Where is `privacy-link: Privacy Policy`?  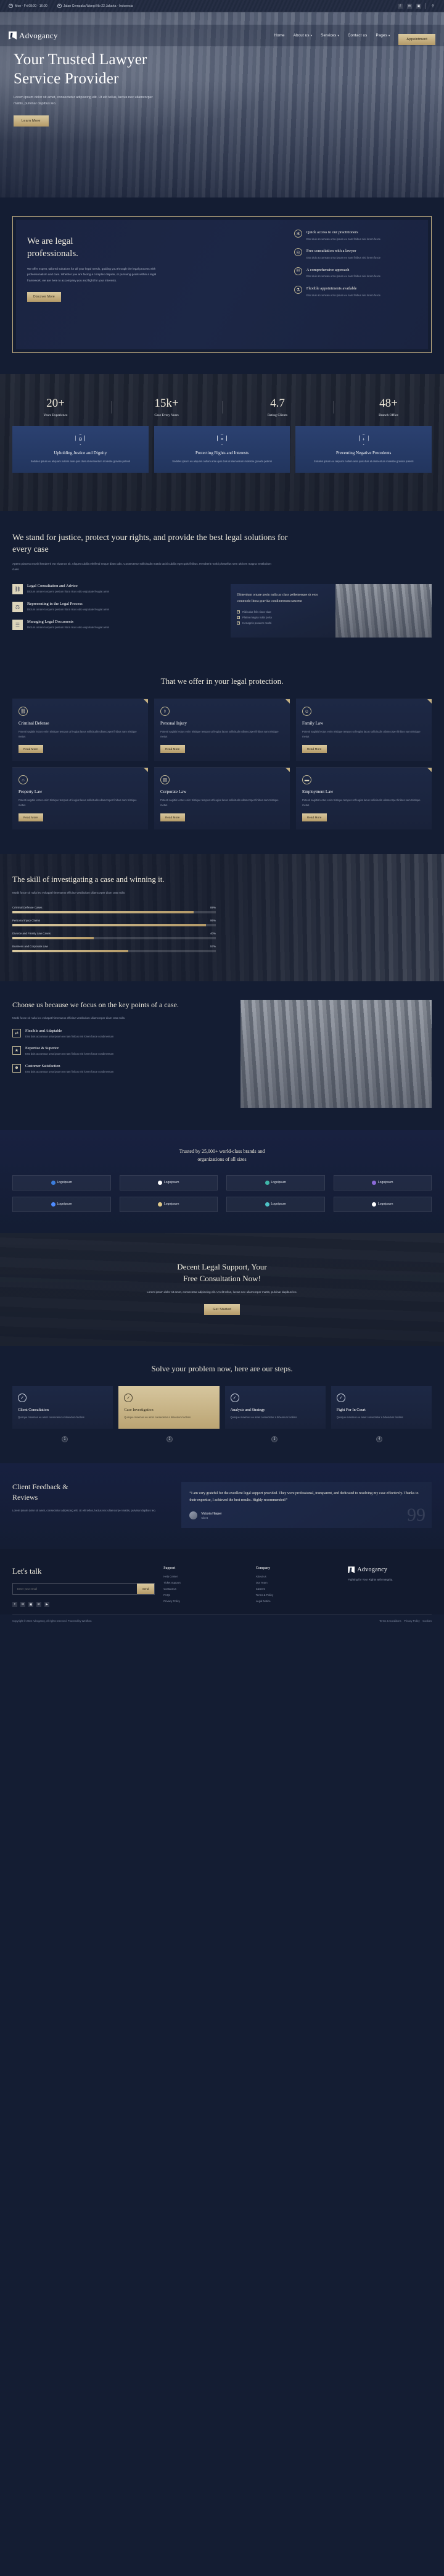 privacy-link: Privacy Policy is located at coordinates (411, 1621).